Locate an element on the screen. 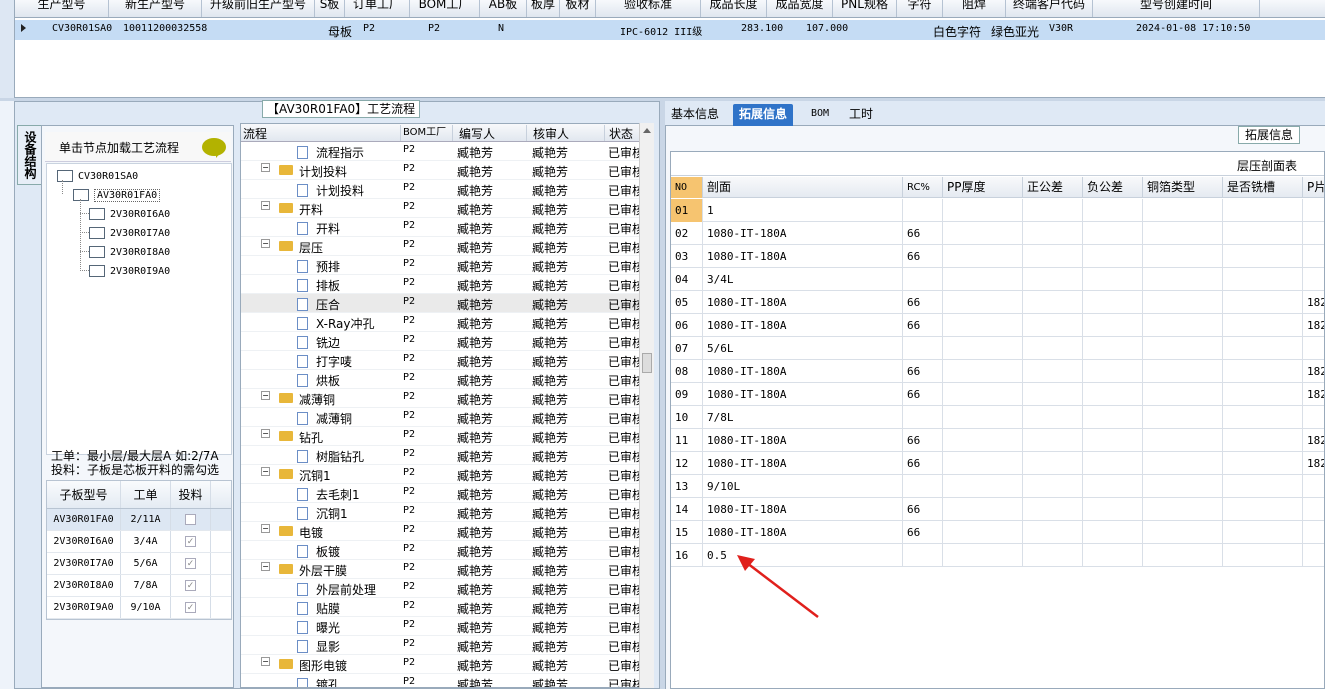 The height and width of the screenshot is (689, 1325). top-header-cell: 终端客户代码 is located at coordinates (1049, 8).